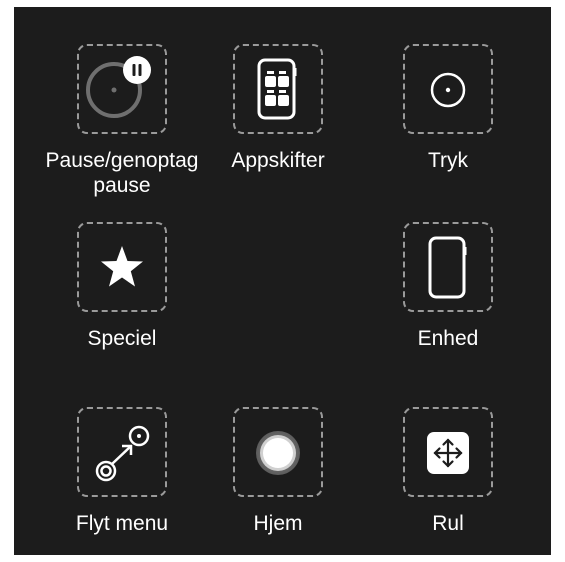 This screenshot has width=565, height=562. What do you see at coordinates (448, 160) in the screenshot?
I see `tap-label: Tryk` at bounding box center [448, 160].